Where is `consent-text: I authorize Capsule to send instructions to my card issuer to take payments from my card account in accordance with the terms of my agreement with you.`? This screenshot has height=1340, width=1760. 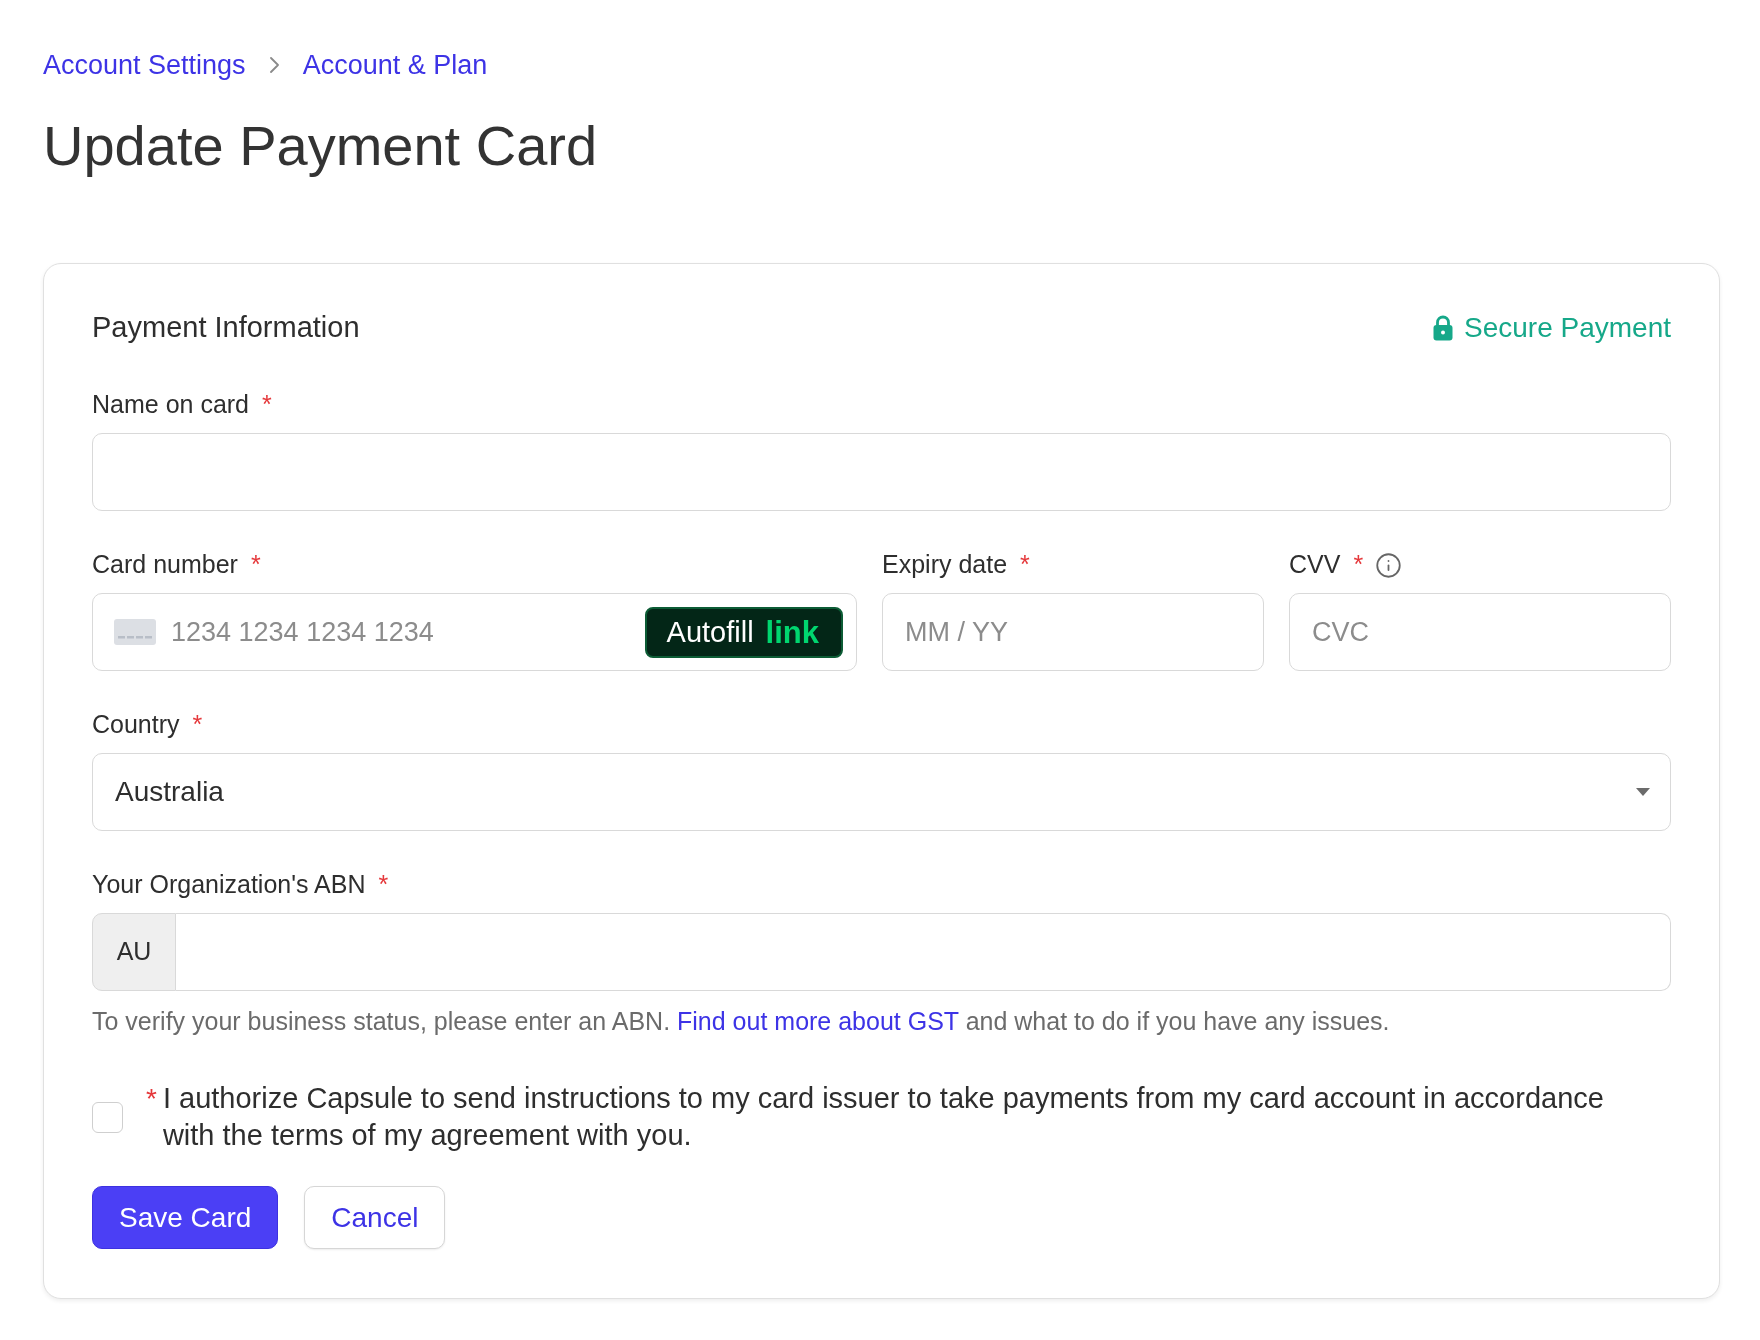
consent-text: I authorize Capsule to send instructions to my card issuer to take payments from my card account in accordance with the terms of my agreement with you. is located at coordinates (883, 1117).